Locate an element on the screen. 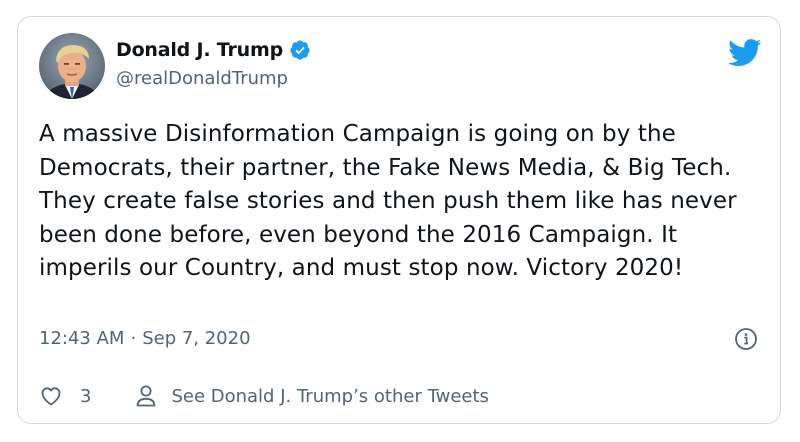 This screenshot has width=800, height=442. heart-icon is located at coordinates (51, 396).